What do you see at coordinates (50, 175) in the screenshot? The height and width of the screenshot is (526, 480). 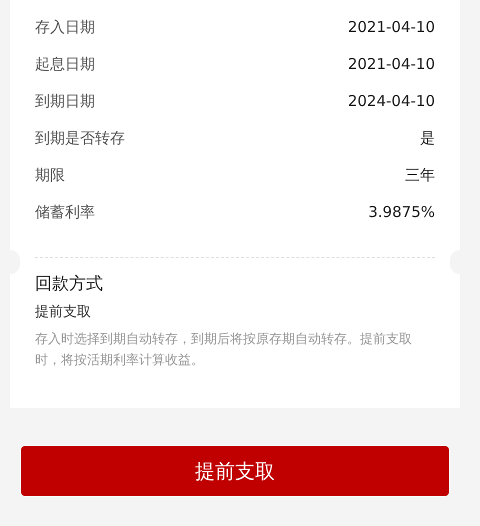 I see `detail-label: 期限` at bounding box center [50, 175].